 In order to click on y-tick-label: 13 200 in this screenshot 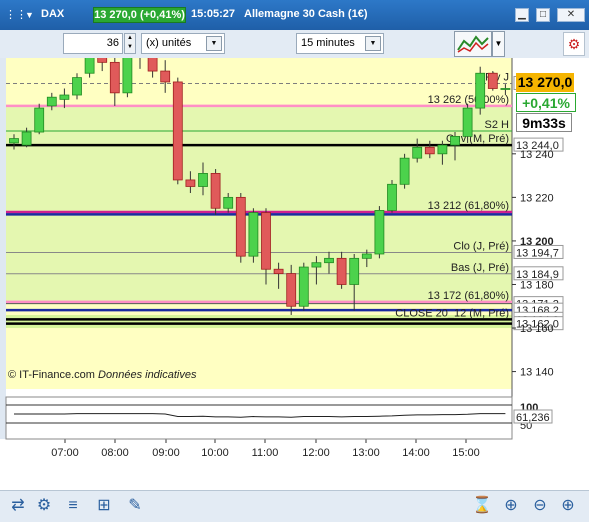, I will do `click(537, 242)`.